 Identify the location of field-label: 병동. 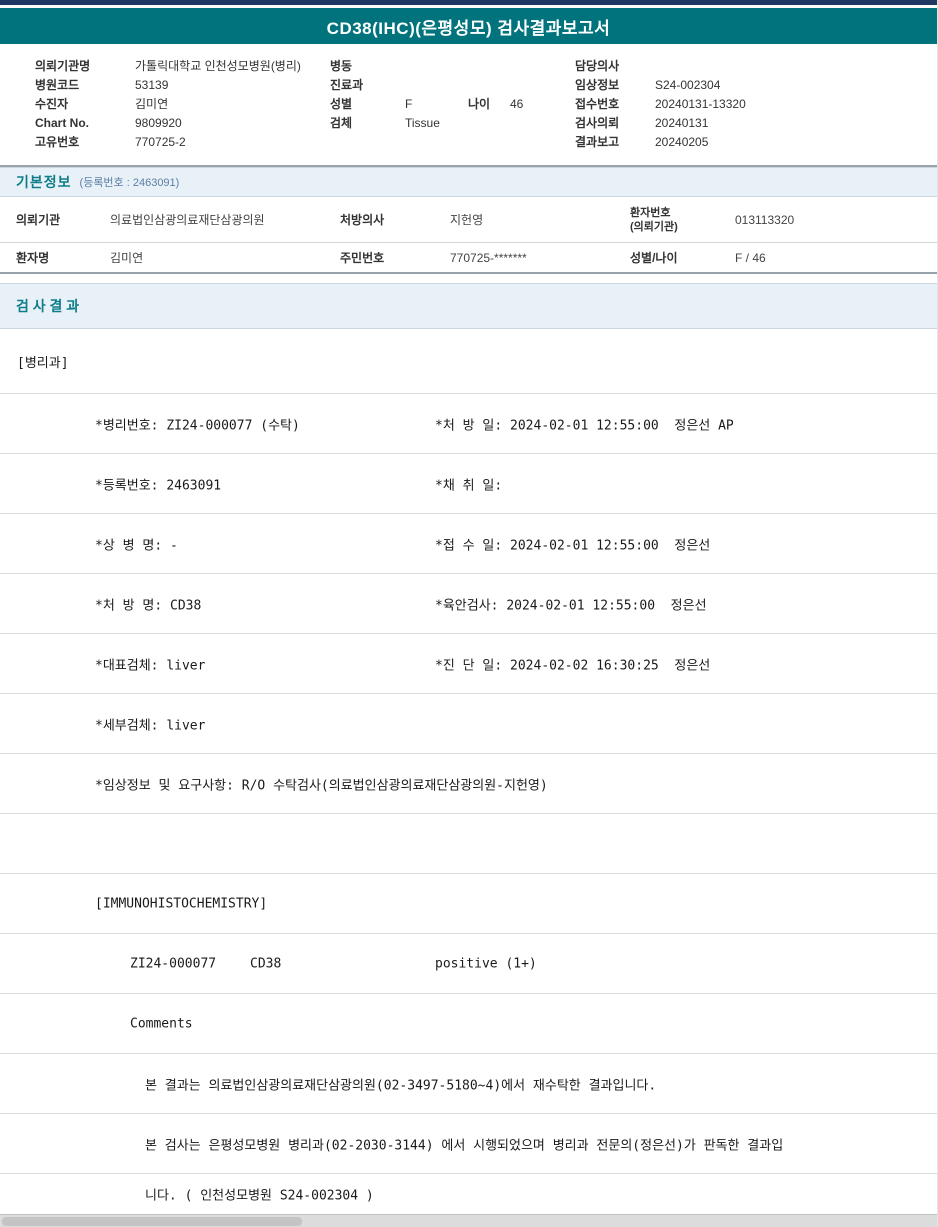
(341, 66).